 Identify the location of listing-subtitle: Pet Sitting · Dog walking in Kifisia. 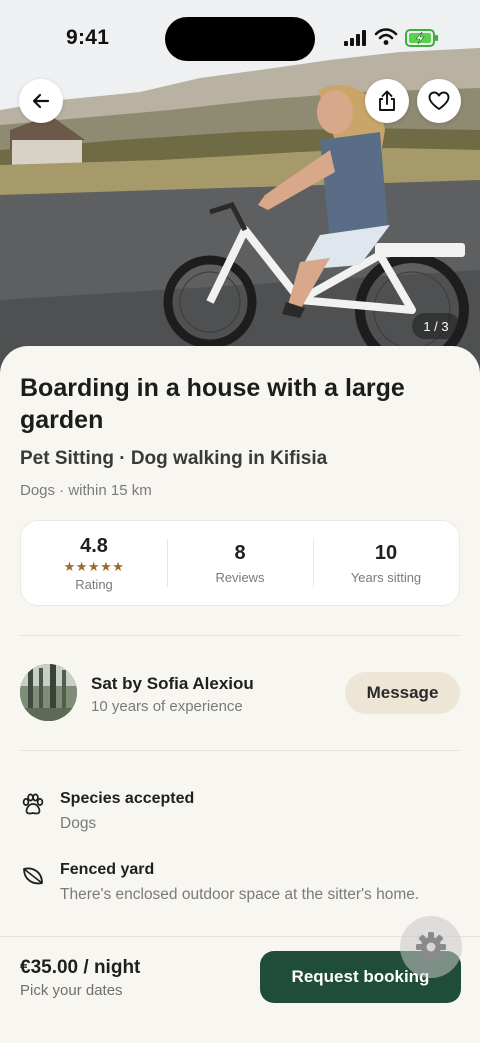
(174, 458).